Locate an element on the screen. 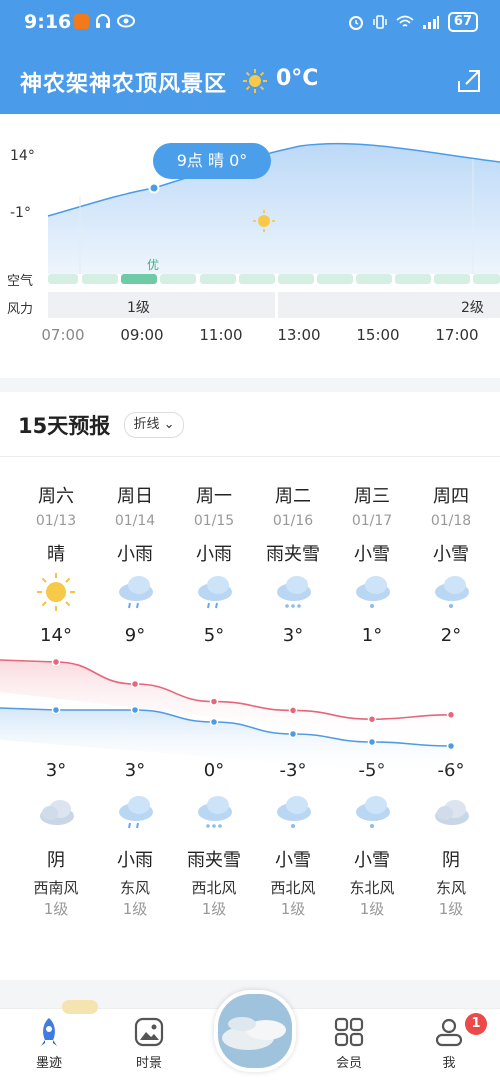  nav-label: 我 is located at coordinates (449, 1063).